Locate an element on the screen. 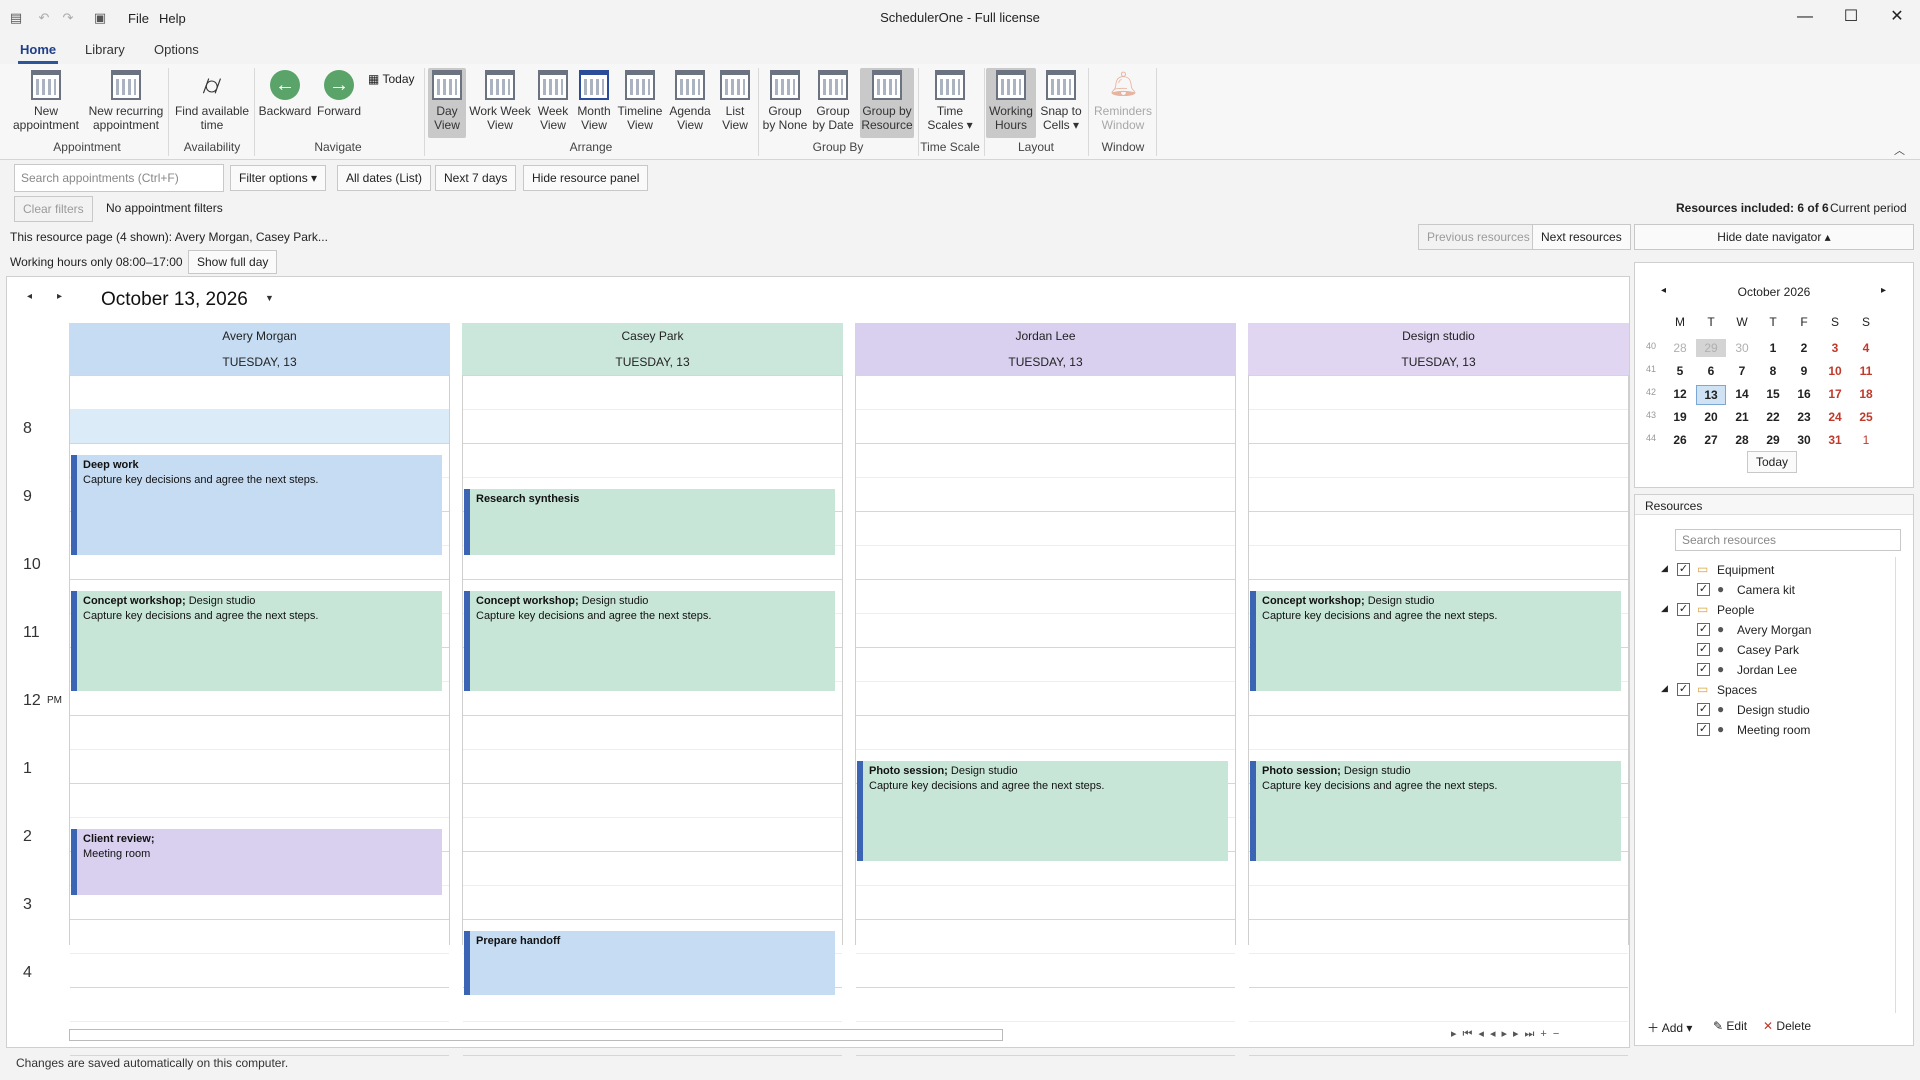  calendar-day: 14 is located at coordinates (1742, 394).